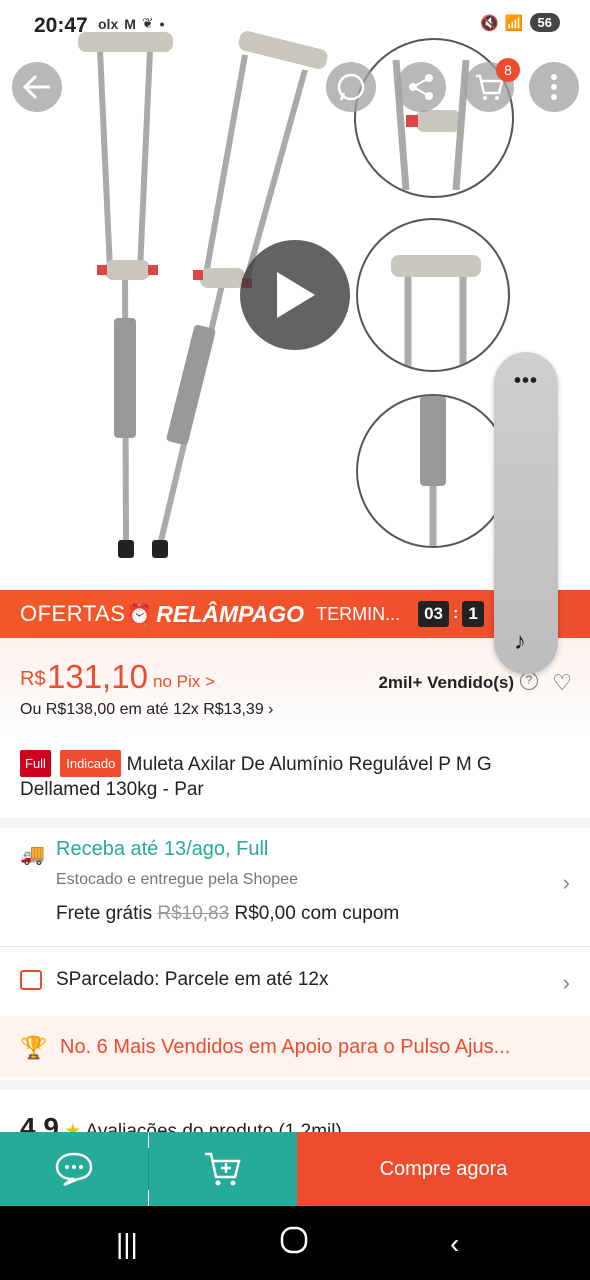 The image size is (590, 1280). I want to click on bottom-action-bar: Compre agora, so click(295, 1169).